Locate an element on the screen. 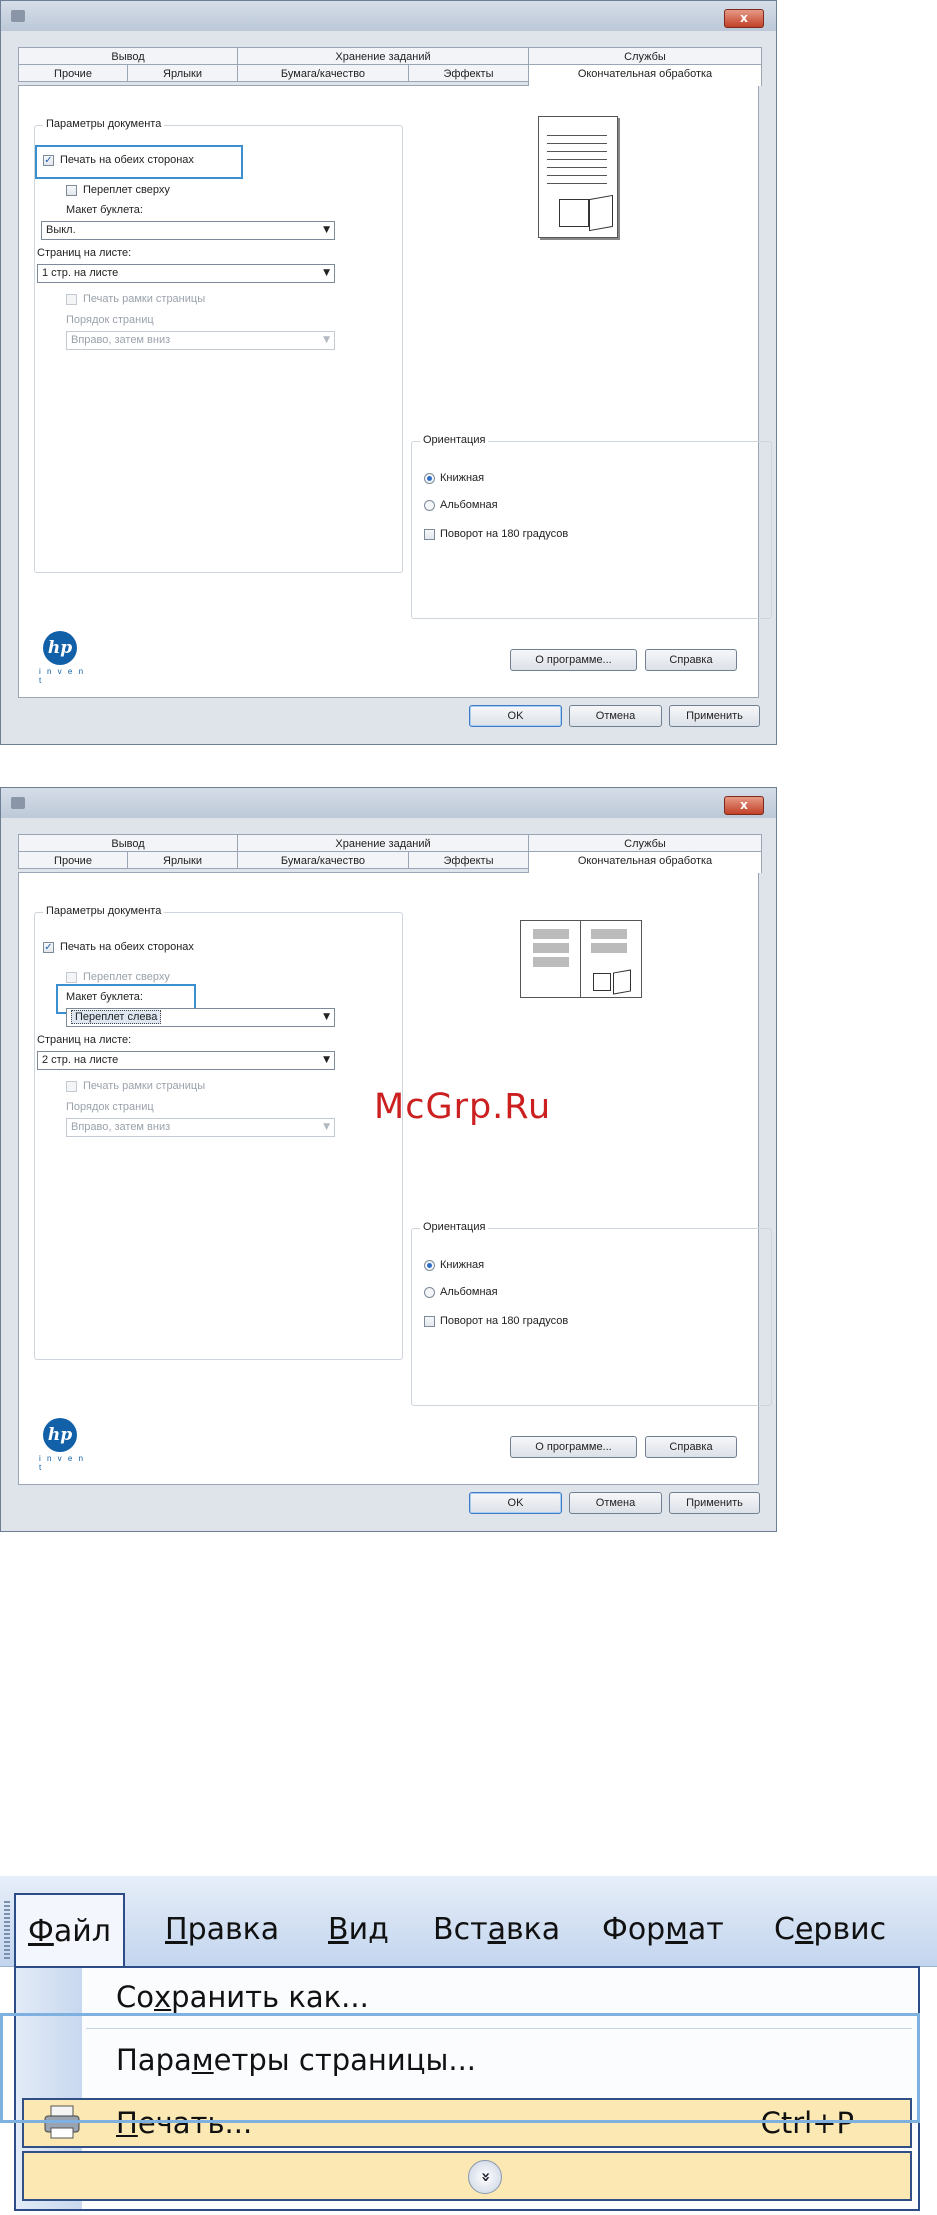  pages-per-sheet-value: 1 стр. на листе is located at coordinates (80, 273).